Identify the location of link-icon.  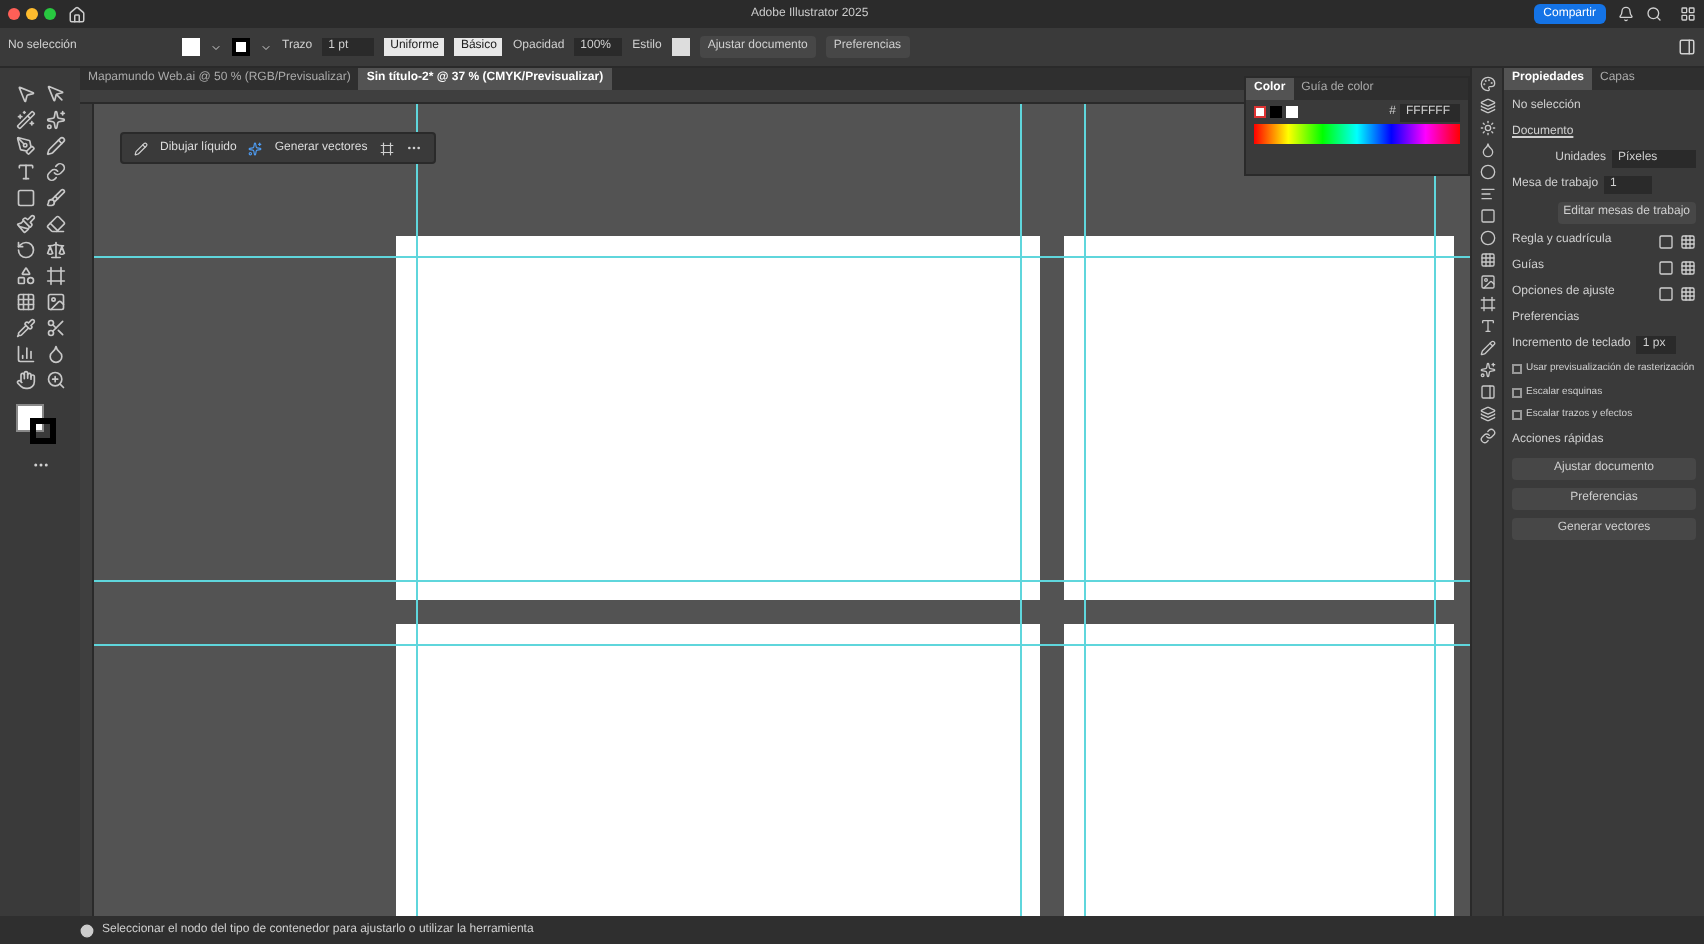
(1487, 436).